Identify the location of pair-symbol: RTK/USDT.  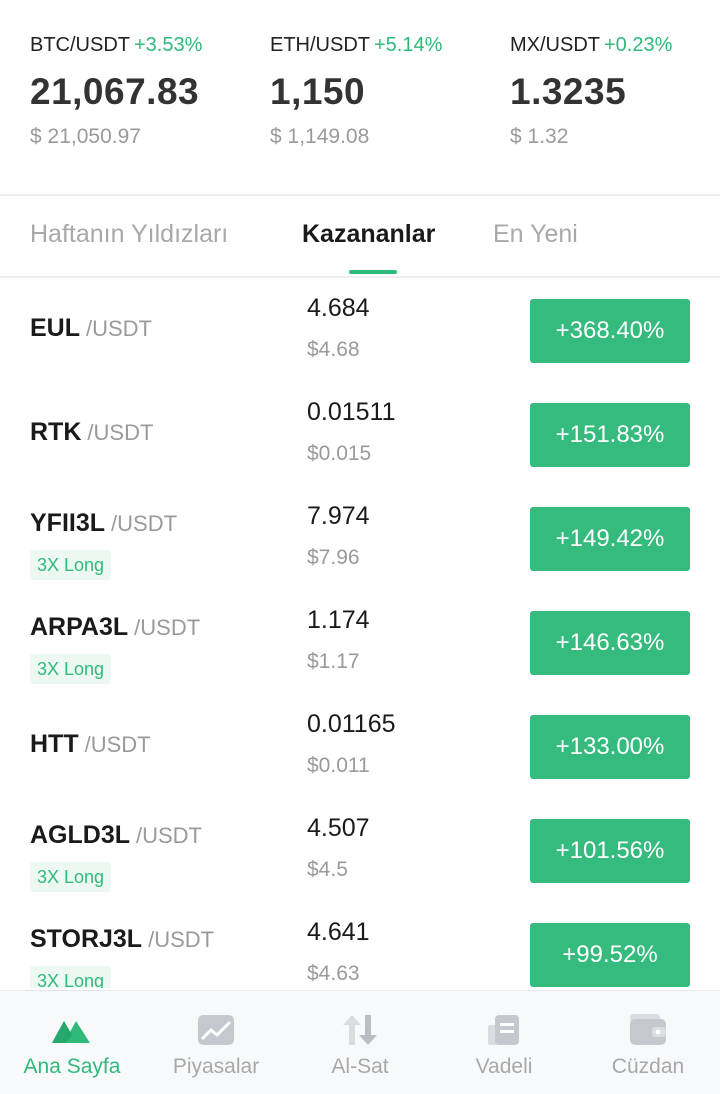
(91, 432).